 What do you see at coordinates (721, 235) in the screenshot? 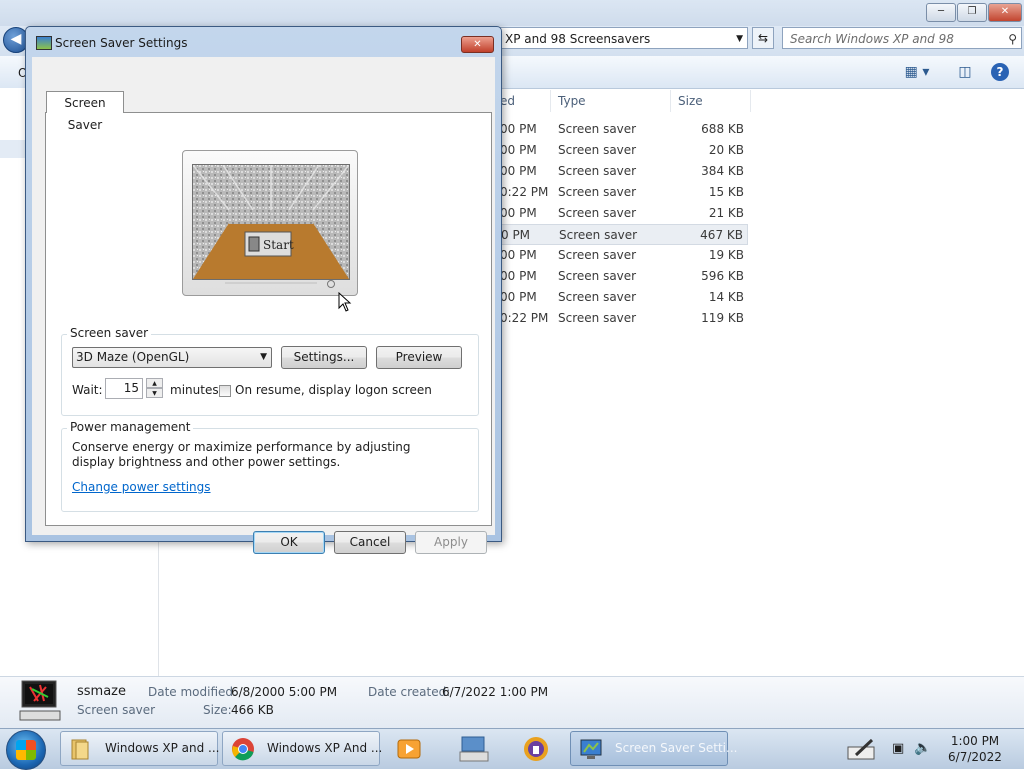
I see `file-size: 467 KB` at bounding box center [721, 235].